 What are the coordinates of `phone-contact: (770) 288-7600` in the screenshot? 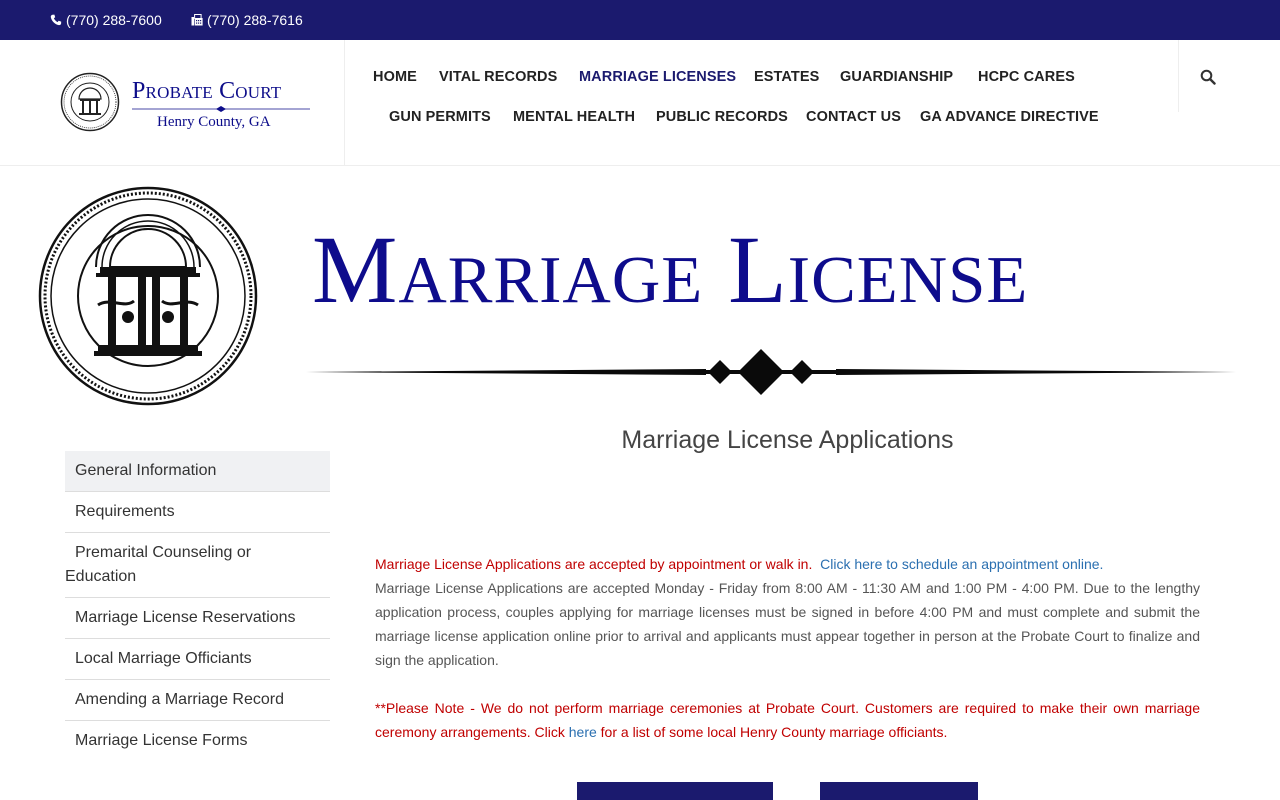 It's located at (106, 20).